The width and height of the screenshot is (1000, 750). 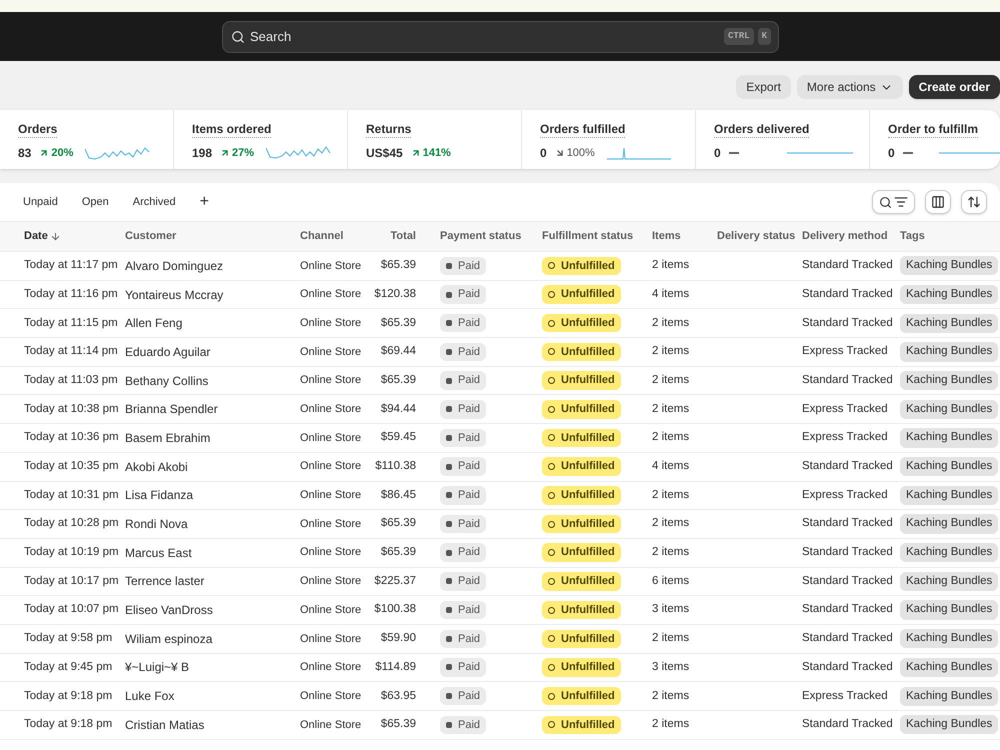 What do you see at coordinates (762, 130) in the screenshot?
I see `metric-label: Orders delivered` at bounding box center [762, 130].